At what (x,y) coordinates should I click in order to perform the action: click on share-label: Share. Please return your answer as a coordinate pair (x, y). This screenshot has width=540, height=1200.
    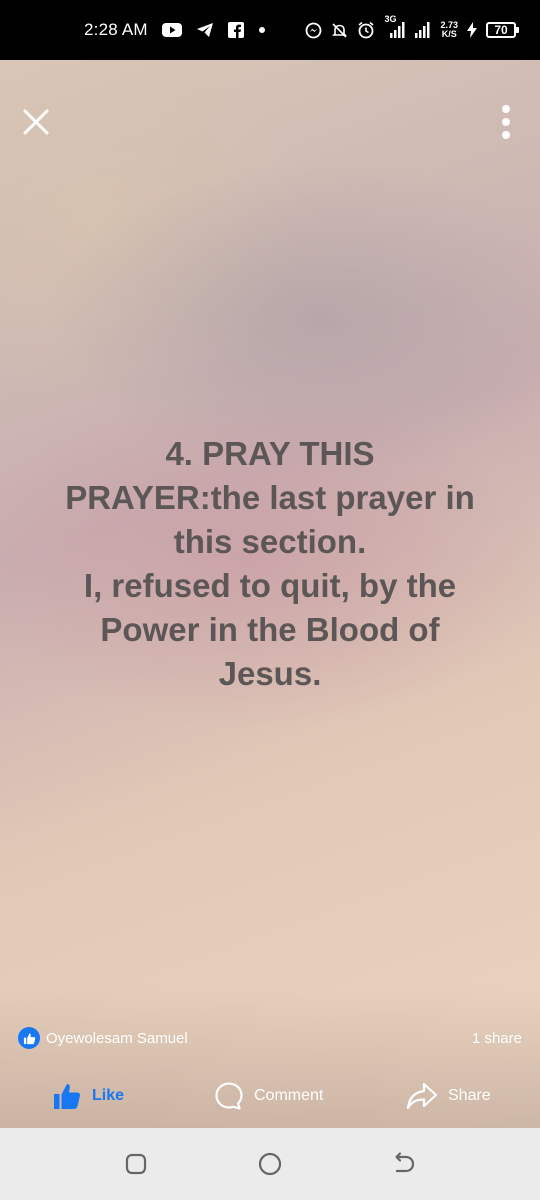
    Looking at the image, I should click on (469, 1095).